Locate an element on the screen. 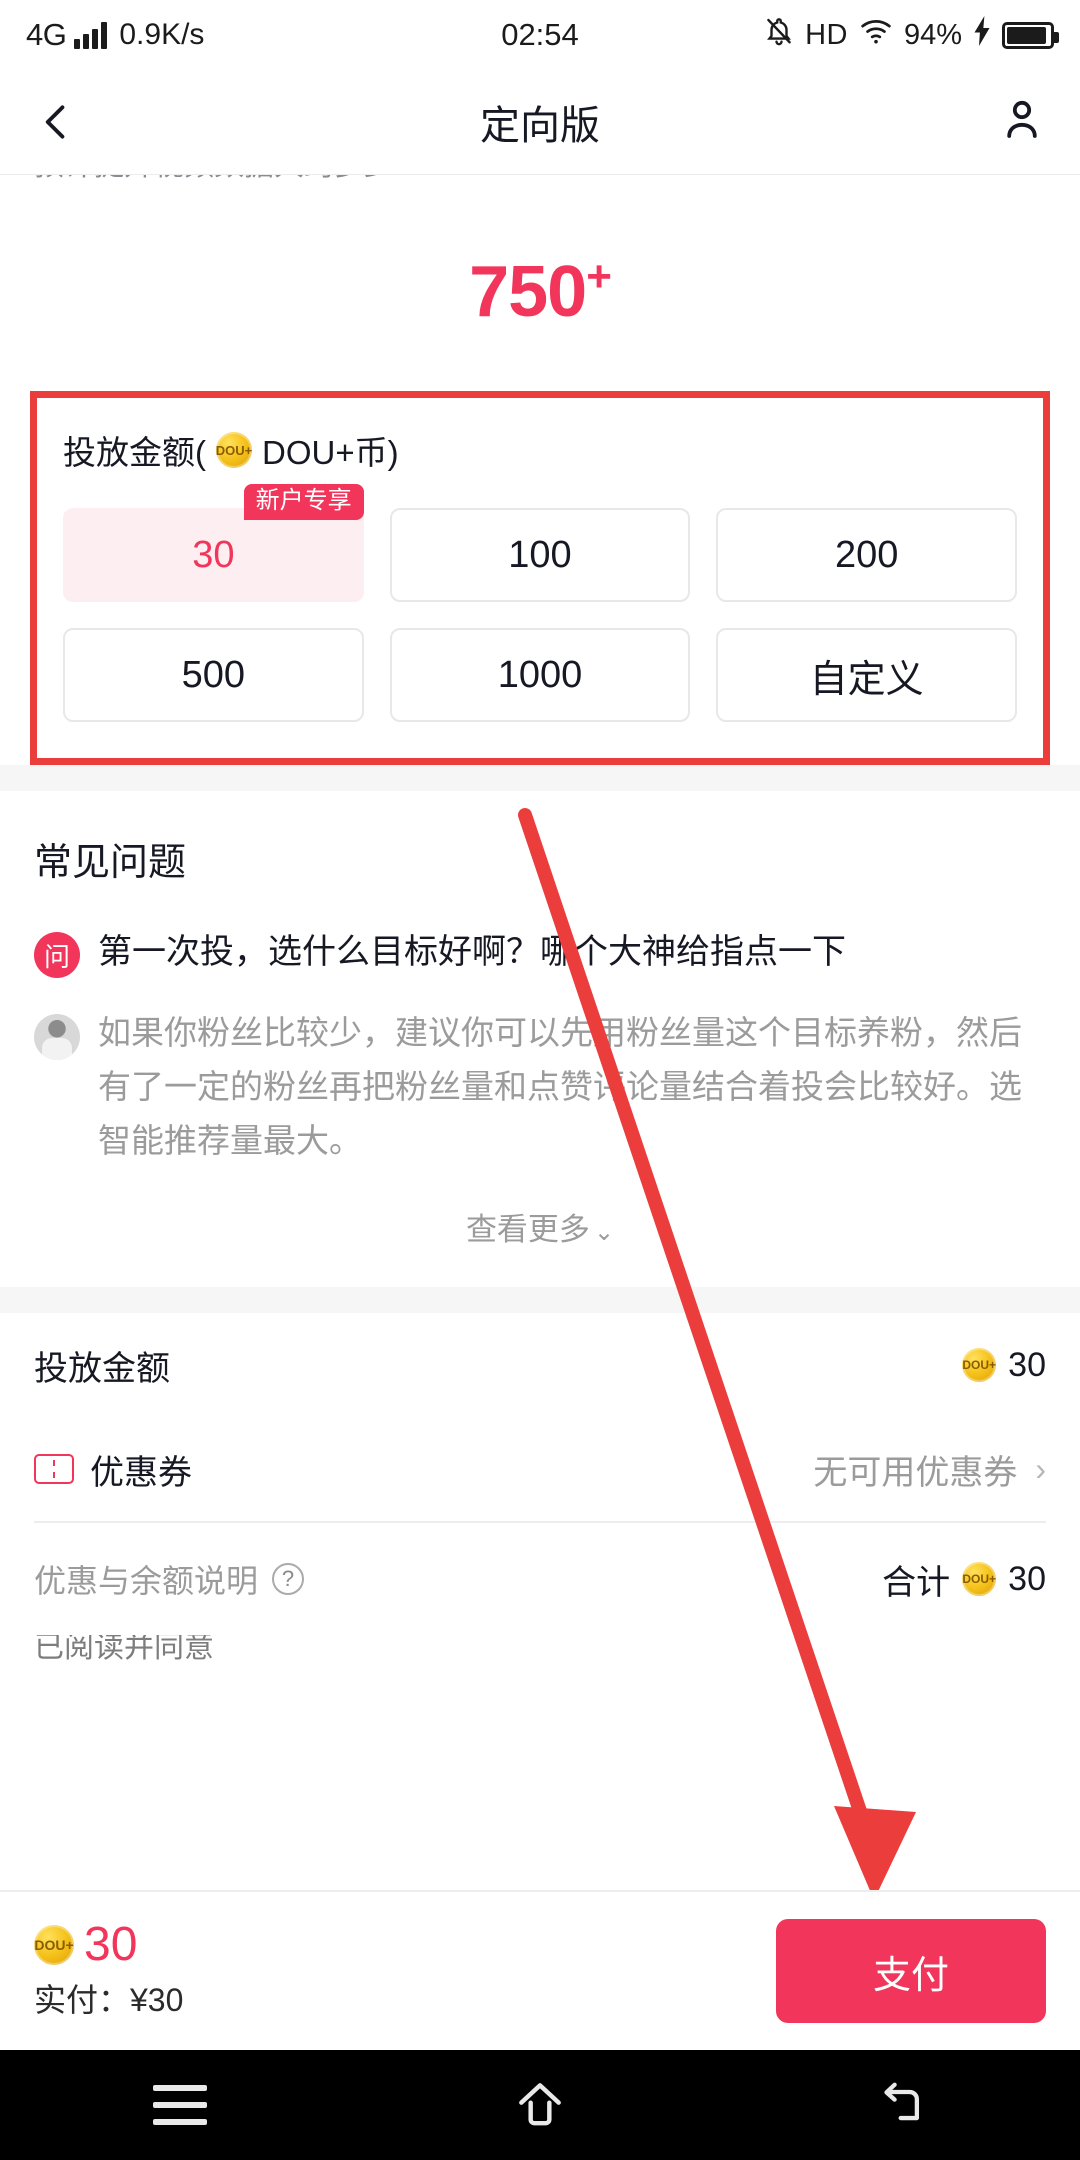 Image resolution: width=1080 pixels, height=2160 pixels. summary-row-coupon: 优惠券 无可用优惠券 › is located at coordinates (540, 1469).